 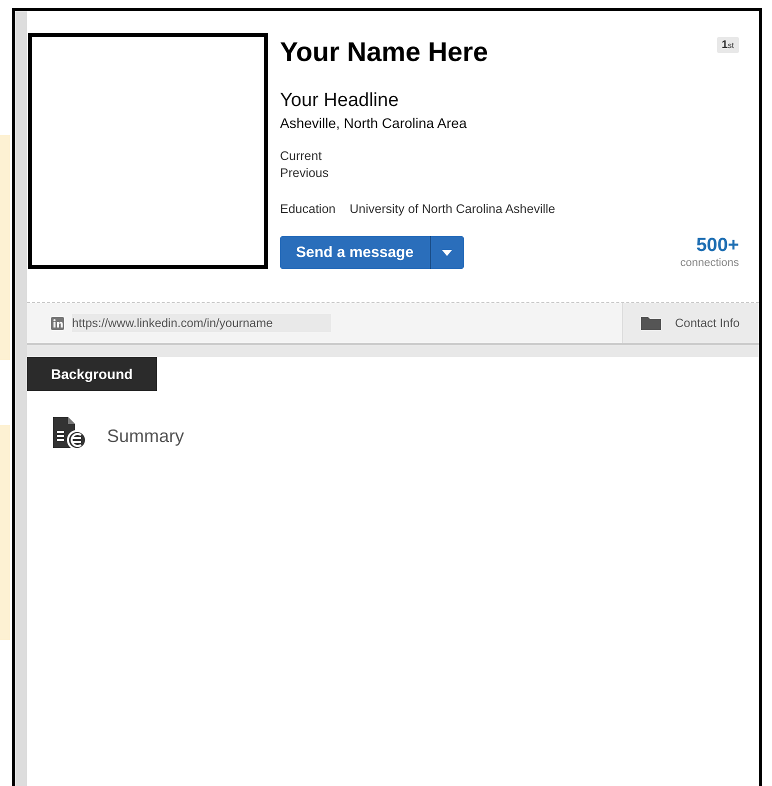 I want to click on connections-label: connections, so click(x=709, y=263).